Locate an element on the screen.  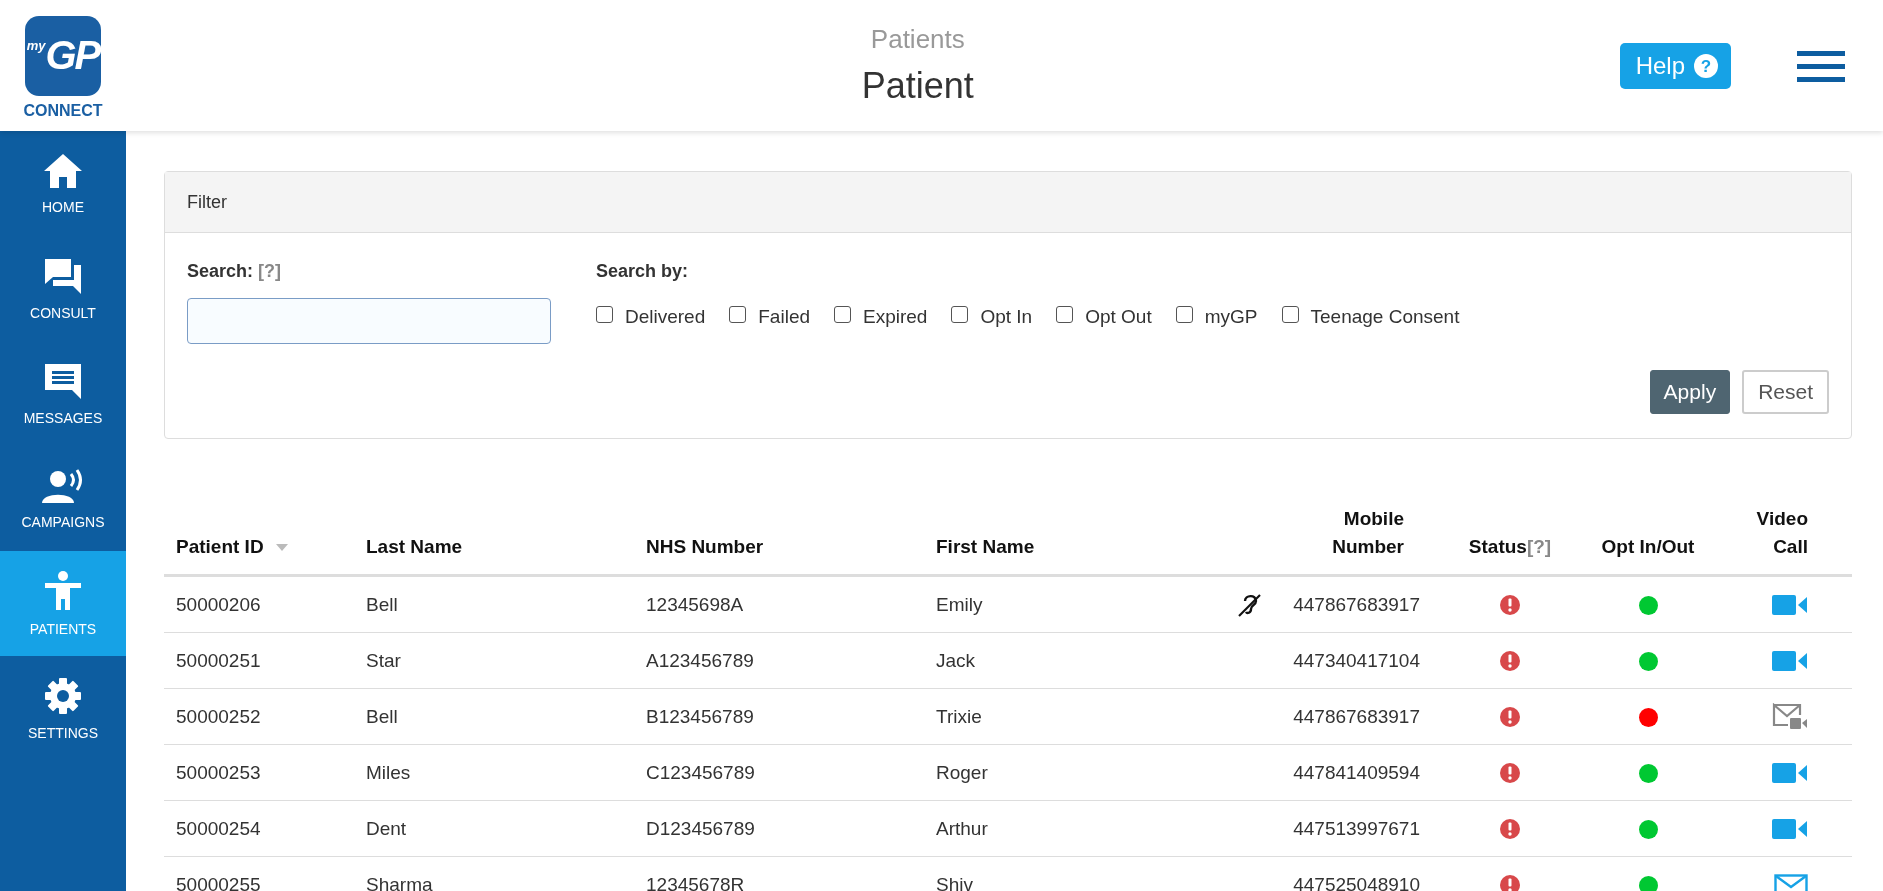
nhs-number: 12345678R is located at coordinates (695, 882).